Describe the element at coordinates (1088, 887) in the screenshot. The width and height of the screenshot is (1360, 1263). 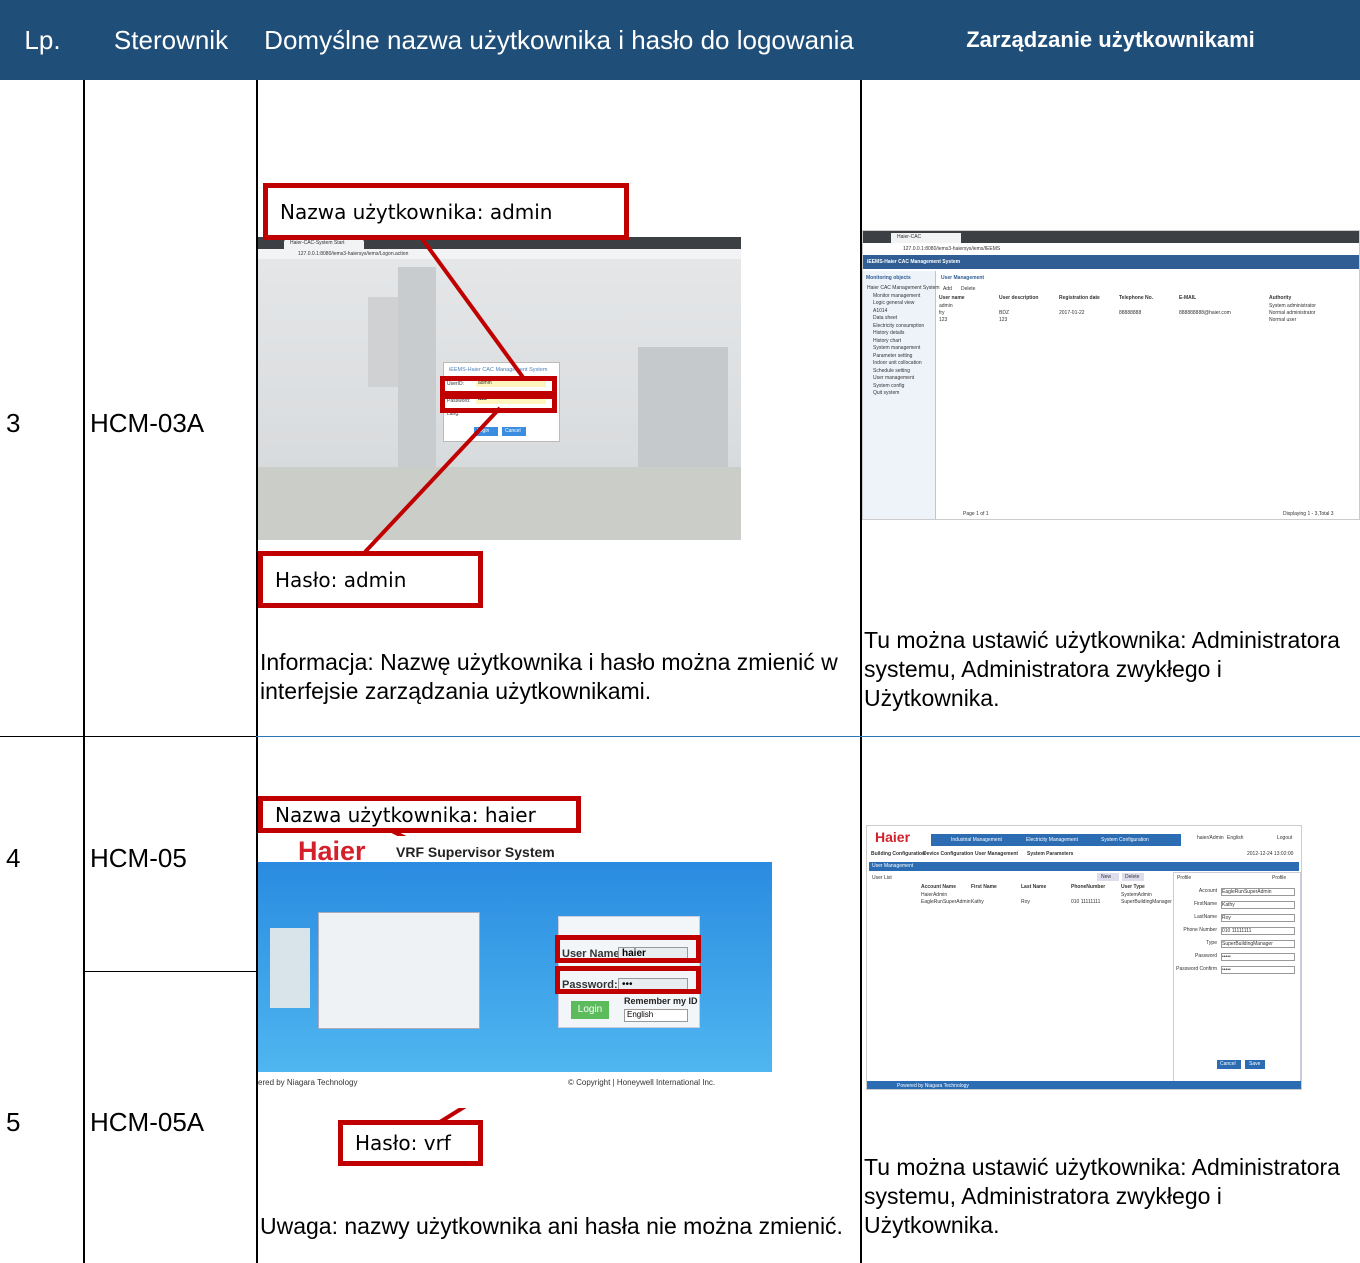
I see `table-header-cell: PhoneNumber` at that location.